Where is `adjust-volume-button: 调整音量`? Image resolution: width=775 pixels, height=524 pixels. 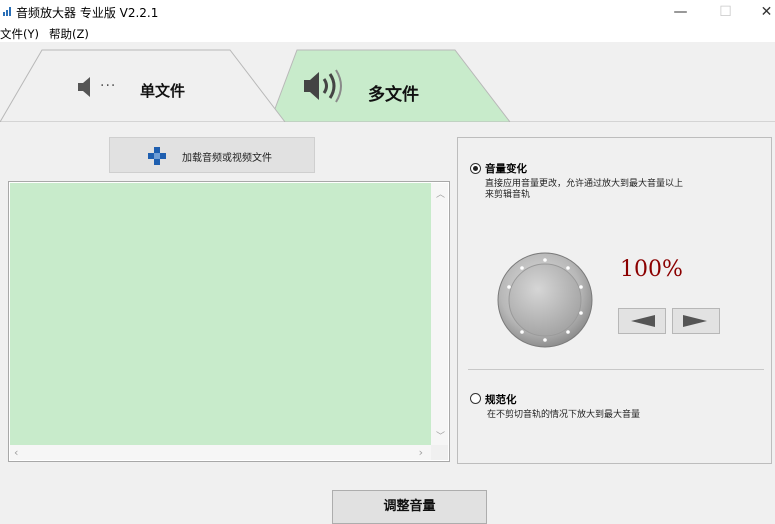 adjust-volume-button: 调整音量 is located at coordinates (409, 507).